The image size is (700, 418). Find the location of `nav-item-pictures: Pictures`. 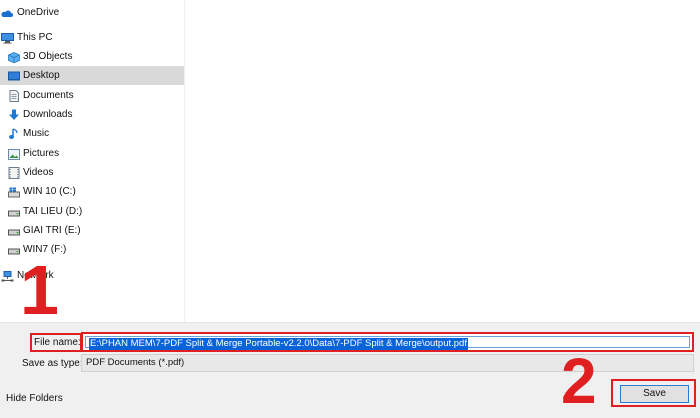

nav-item-pictures: Pictures is located at coordinates (92, 153).